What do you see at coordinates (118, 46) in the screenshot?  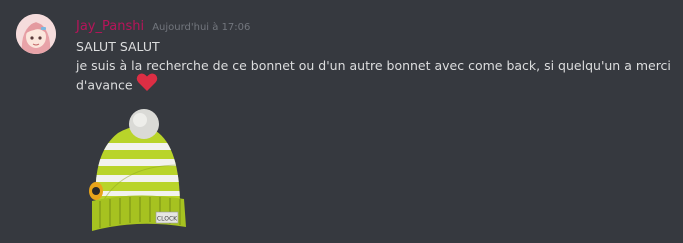 I see `message-line-1: SALUT SALUT` at bounding box center [118, 46].